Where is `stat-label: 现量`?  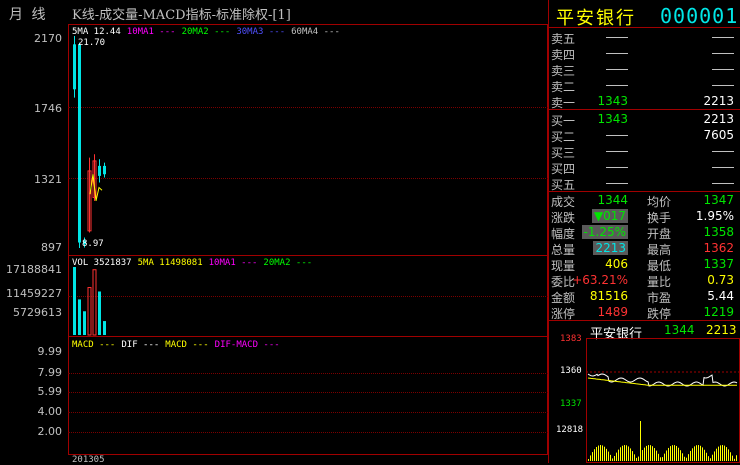 stat-label: 现量 is located at coordinates (563, 266).